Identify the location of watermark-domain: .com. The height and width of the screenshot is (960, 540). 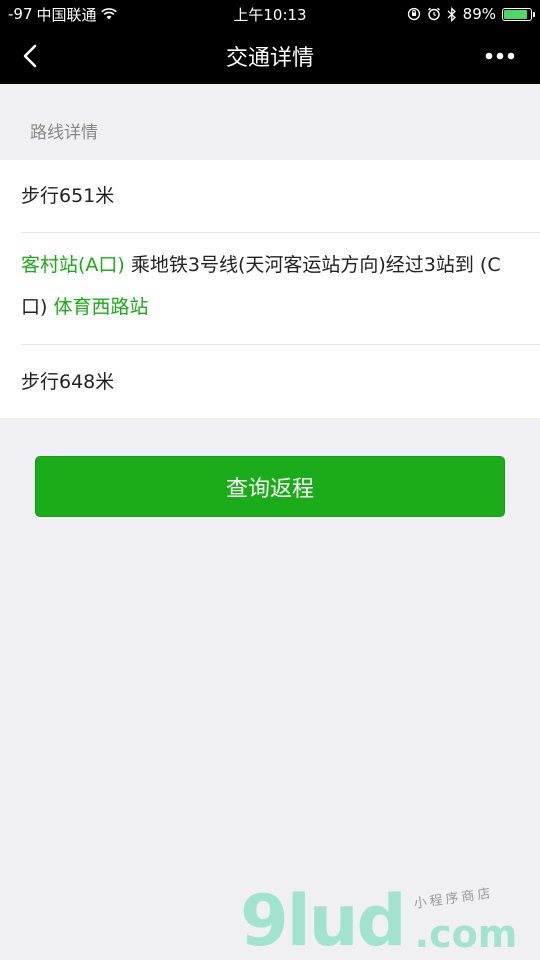
(466, 934).